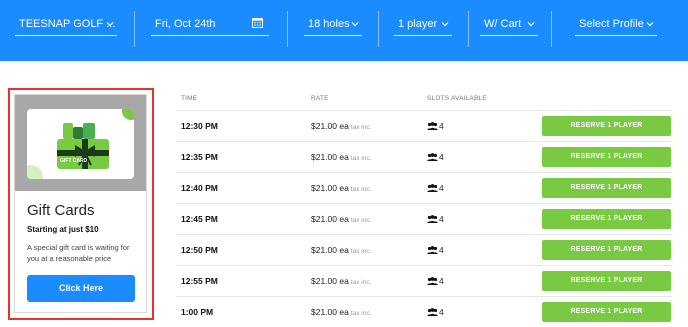 The width and height of the screenshot is (688, 327). Describe the element at coordinates (61, 210) in the screenshot. I see `promo-title: Gift Cards` at that location.